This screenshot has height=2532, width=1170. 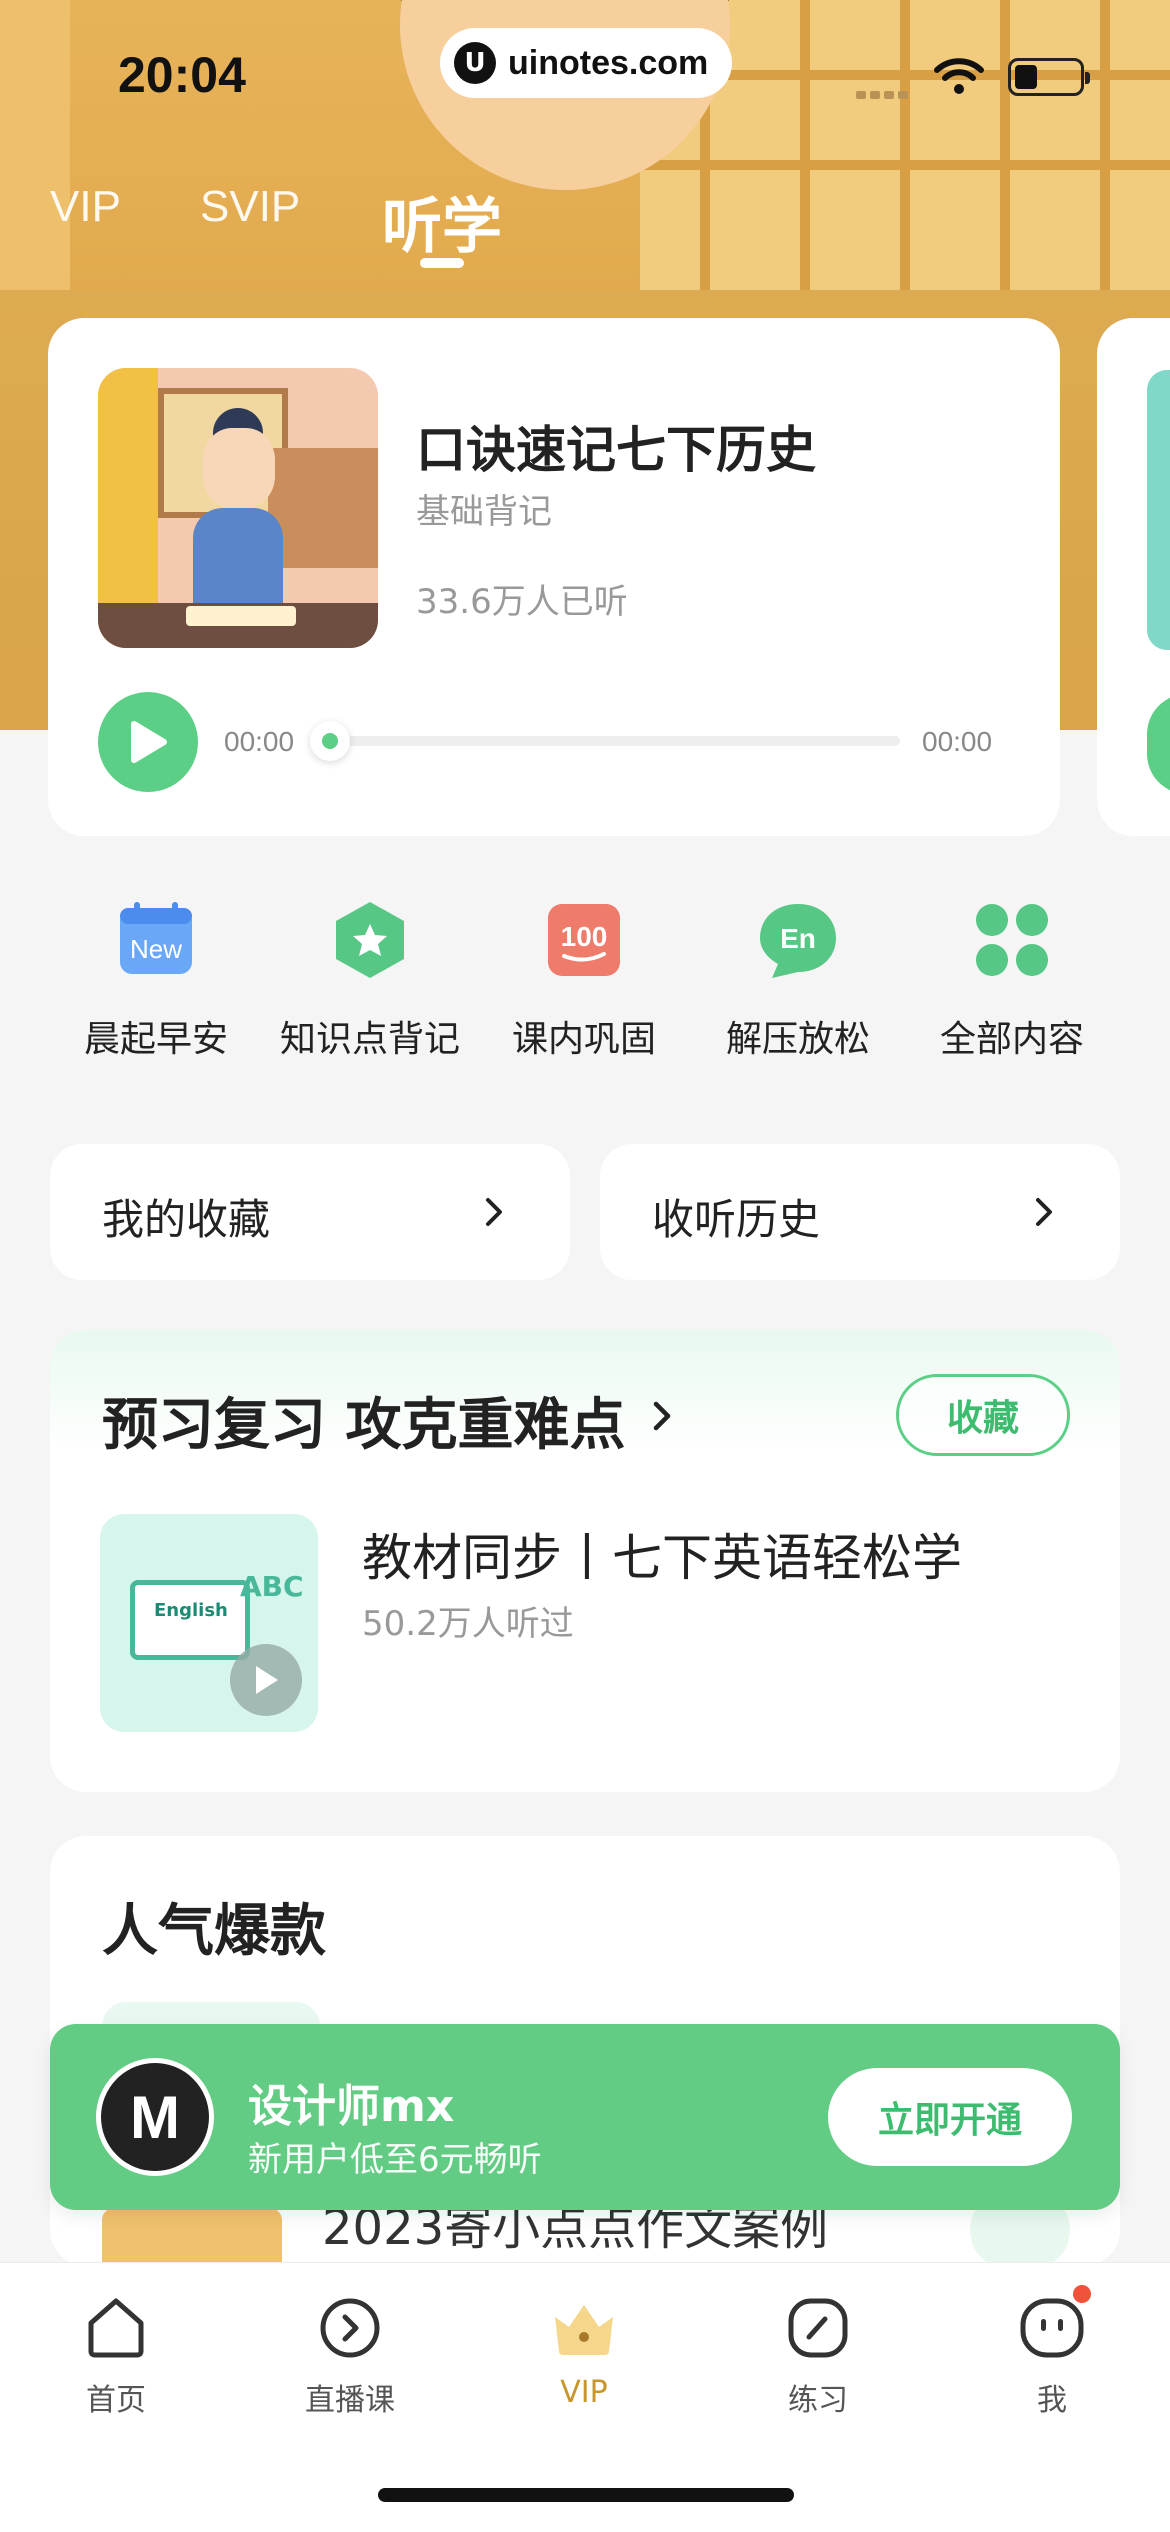 What do you see at coordinates (950, 2117) in the screenshot?
I see `open-vip-button: 立即开通` at bounding box center [950, 2117].